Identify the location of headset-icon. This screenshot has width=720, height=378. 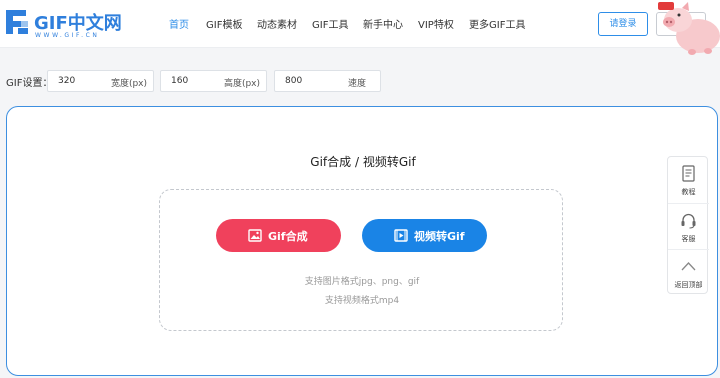
(688, 221).